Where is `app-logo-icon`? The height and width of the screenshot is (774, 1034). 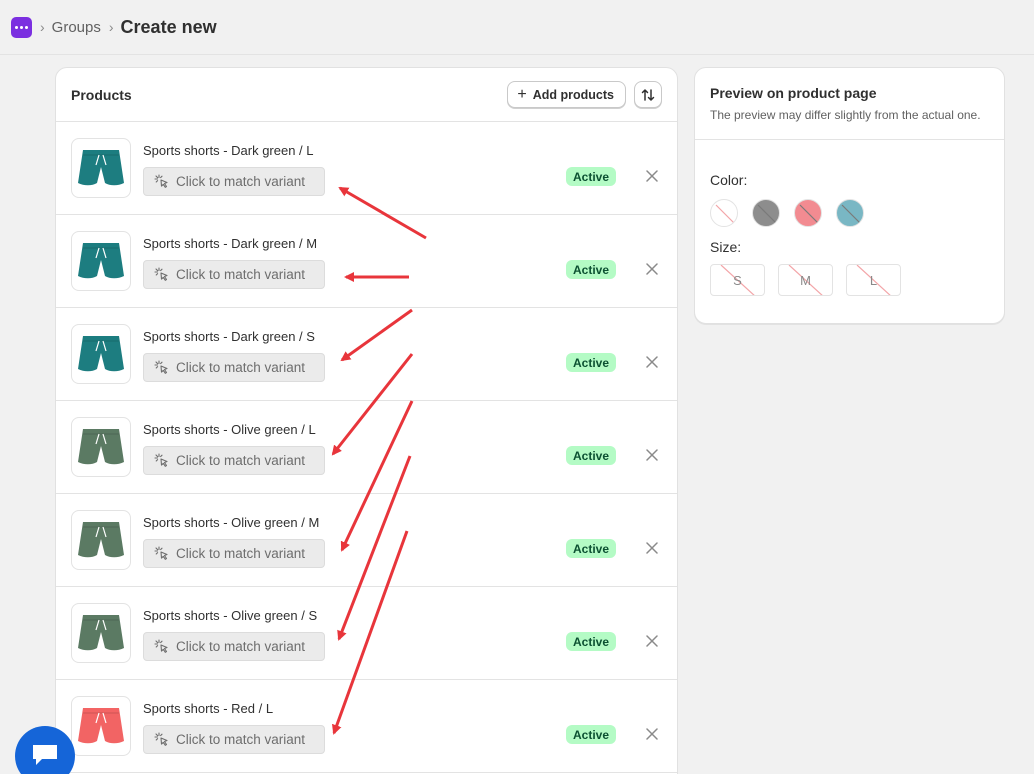
app-logo-icon is located at coordinates (21, 27).